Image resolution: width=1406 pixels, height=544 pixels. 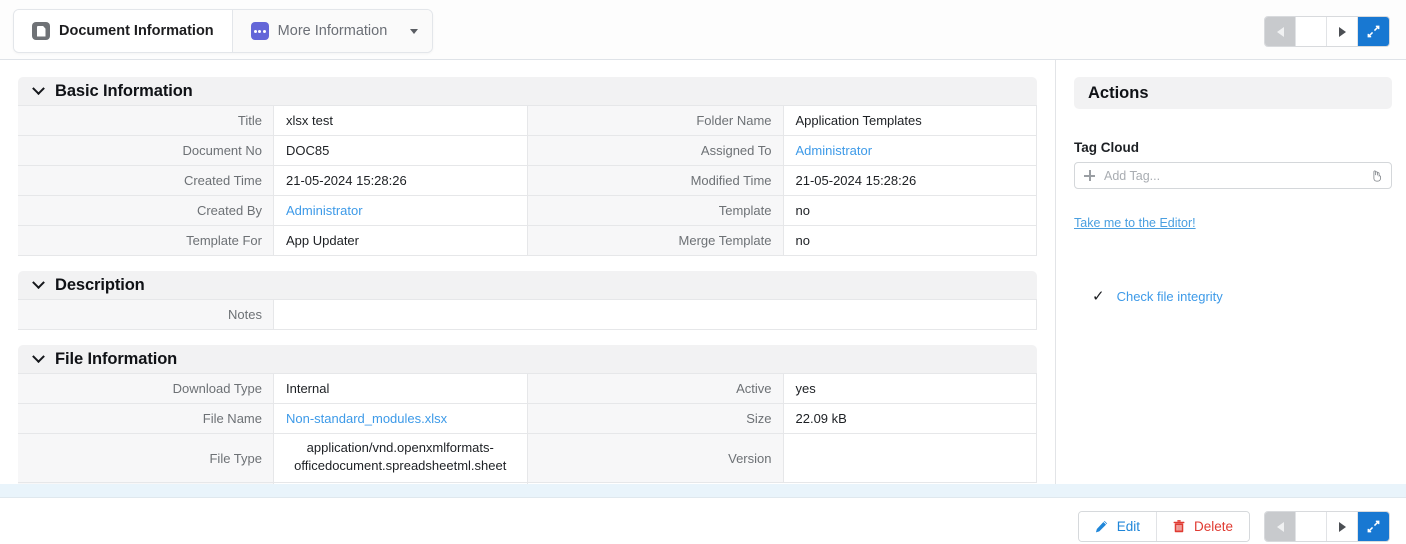 What do you see at coordinates (1179, 526) in the screenshot?
I see `trash-icon` at bounding box center [1179, 526].